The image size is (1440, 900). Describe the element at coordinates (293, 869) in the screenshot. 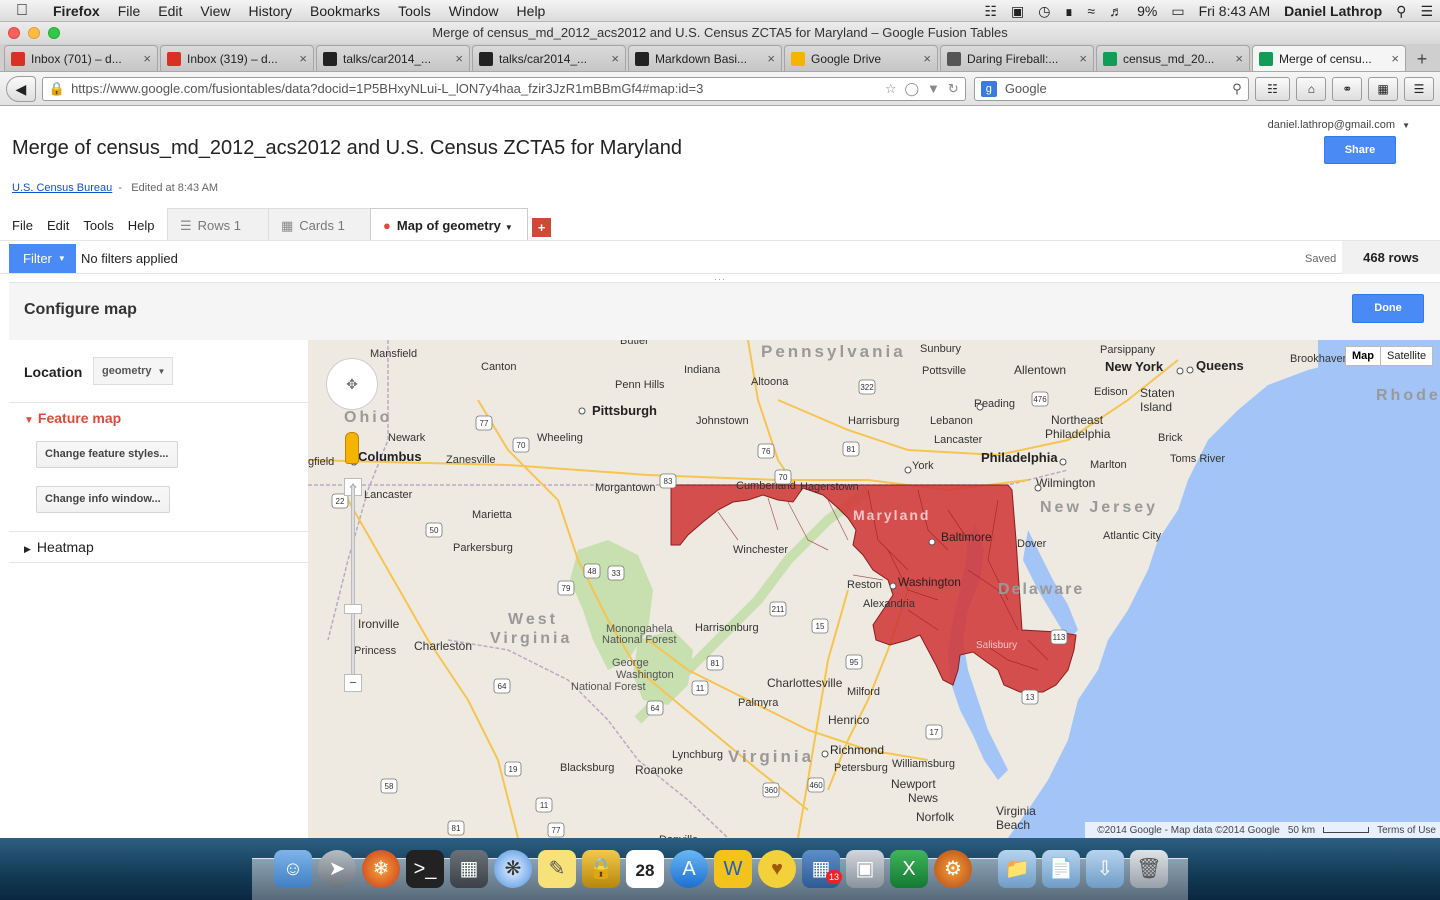

I see `finder-icon: ☺` at that location.